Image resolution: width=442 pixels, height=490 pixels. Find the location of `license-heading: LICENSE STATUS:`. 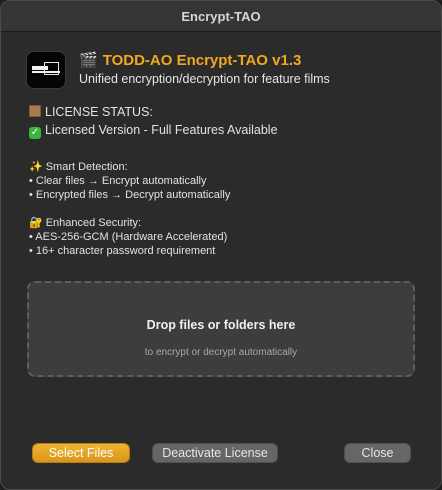

license-heading: LICENSE STATUS: is located at coordinates (91, 112).